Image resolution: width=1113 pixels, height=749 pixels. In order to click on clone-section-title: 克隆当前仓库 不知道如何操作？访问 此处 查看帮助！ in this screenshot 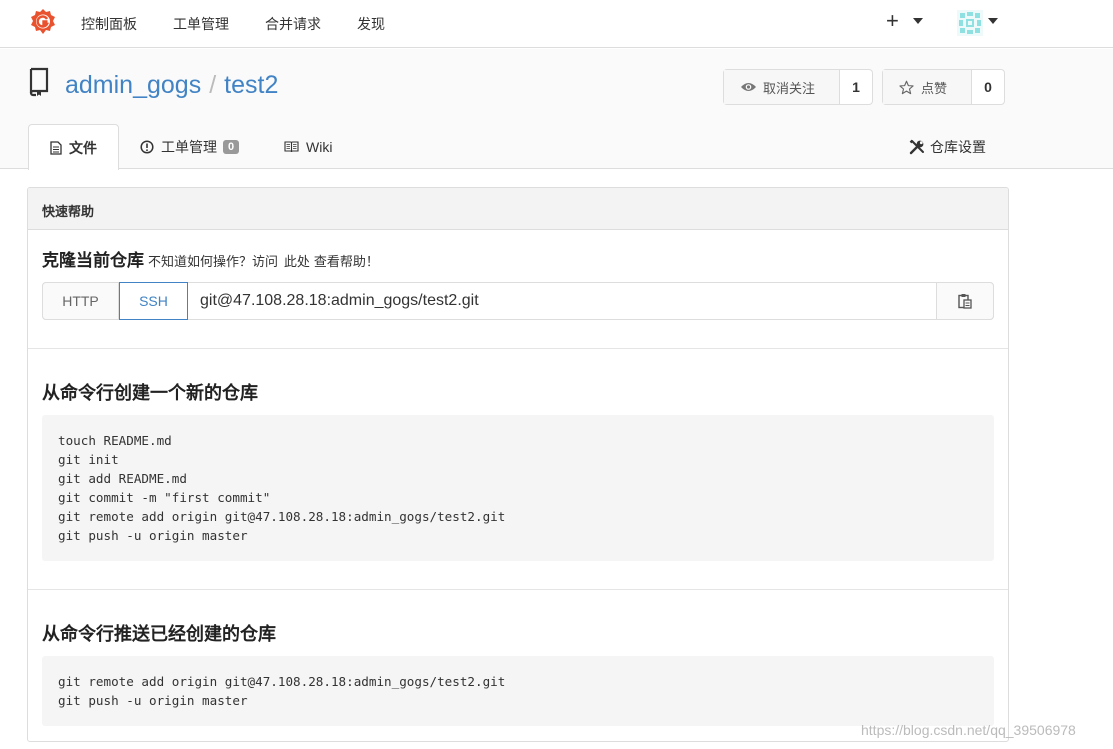, I will do `click(210, 258)`.